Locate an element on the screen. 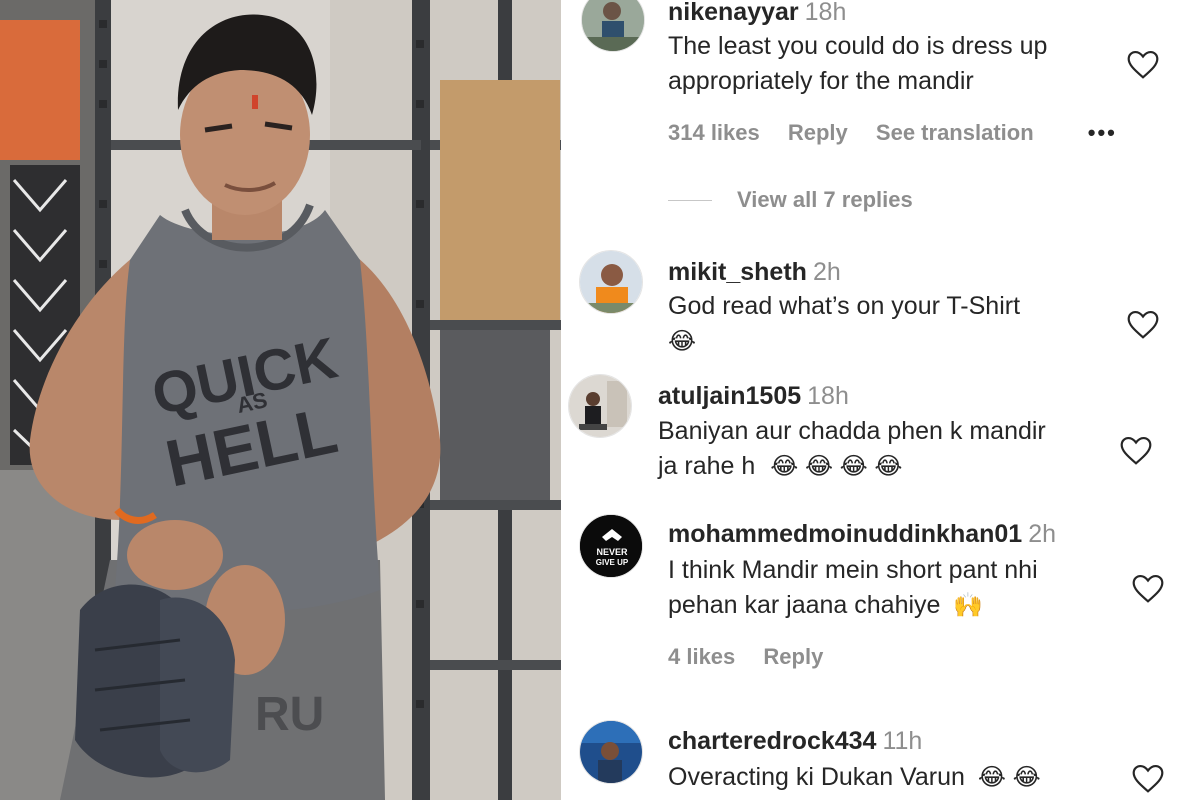 This screenshot has height=800, width=1200. raising-hands-emoji: 🙌 is located at coordinates (968, 606).